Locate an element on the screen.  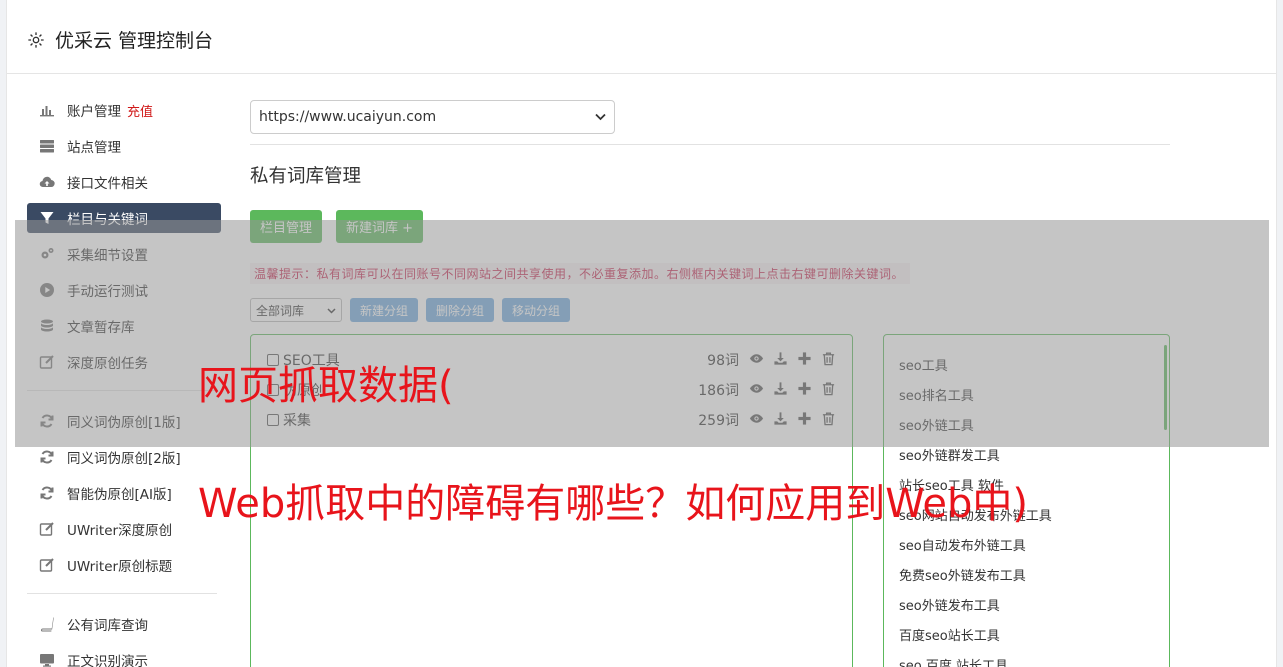
sidebar-item-api-files: 接口文件相关 is located at coordinates (122, 182).